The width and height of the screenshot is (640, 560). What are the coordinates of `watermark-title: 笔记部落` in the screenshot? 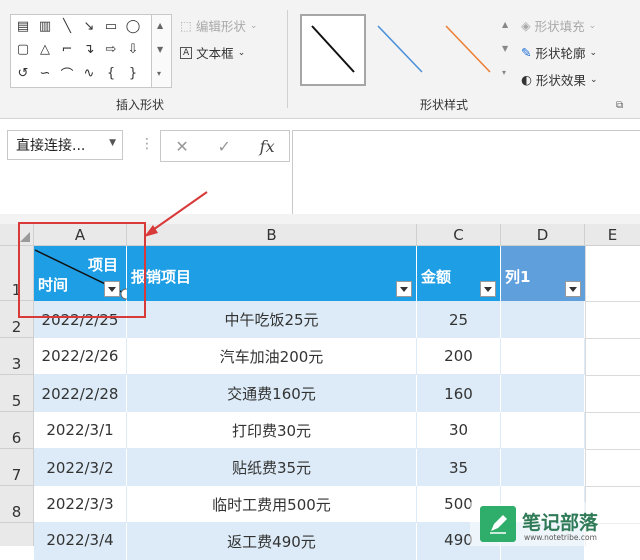 It's located at (560, 523).